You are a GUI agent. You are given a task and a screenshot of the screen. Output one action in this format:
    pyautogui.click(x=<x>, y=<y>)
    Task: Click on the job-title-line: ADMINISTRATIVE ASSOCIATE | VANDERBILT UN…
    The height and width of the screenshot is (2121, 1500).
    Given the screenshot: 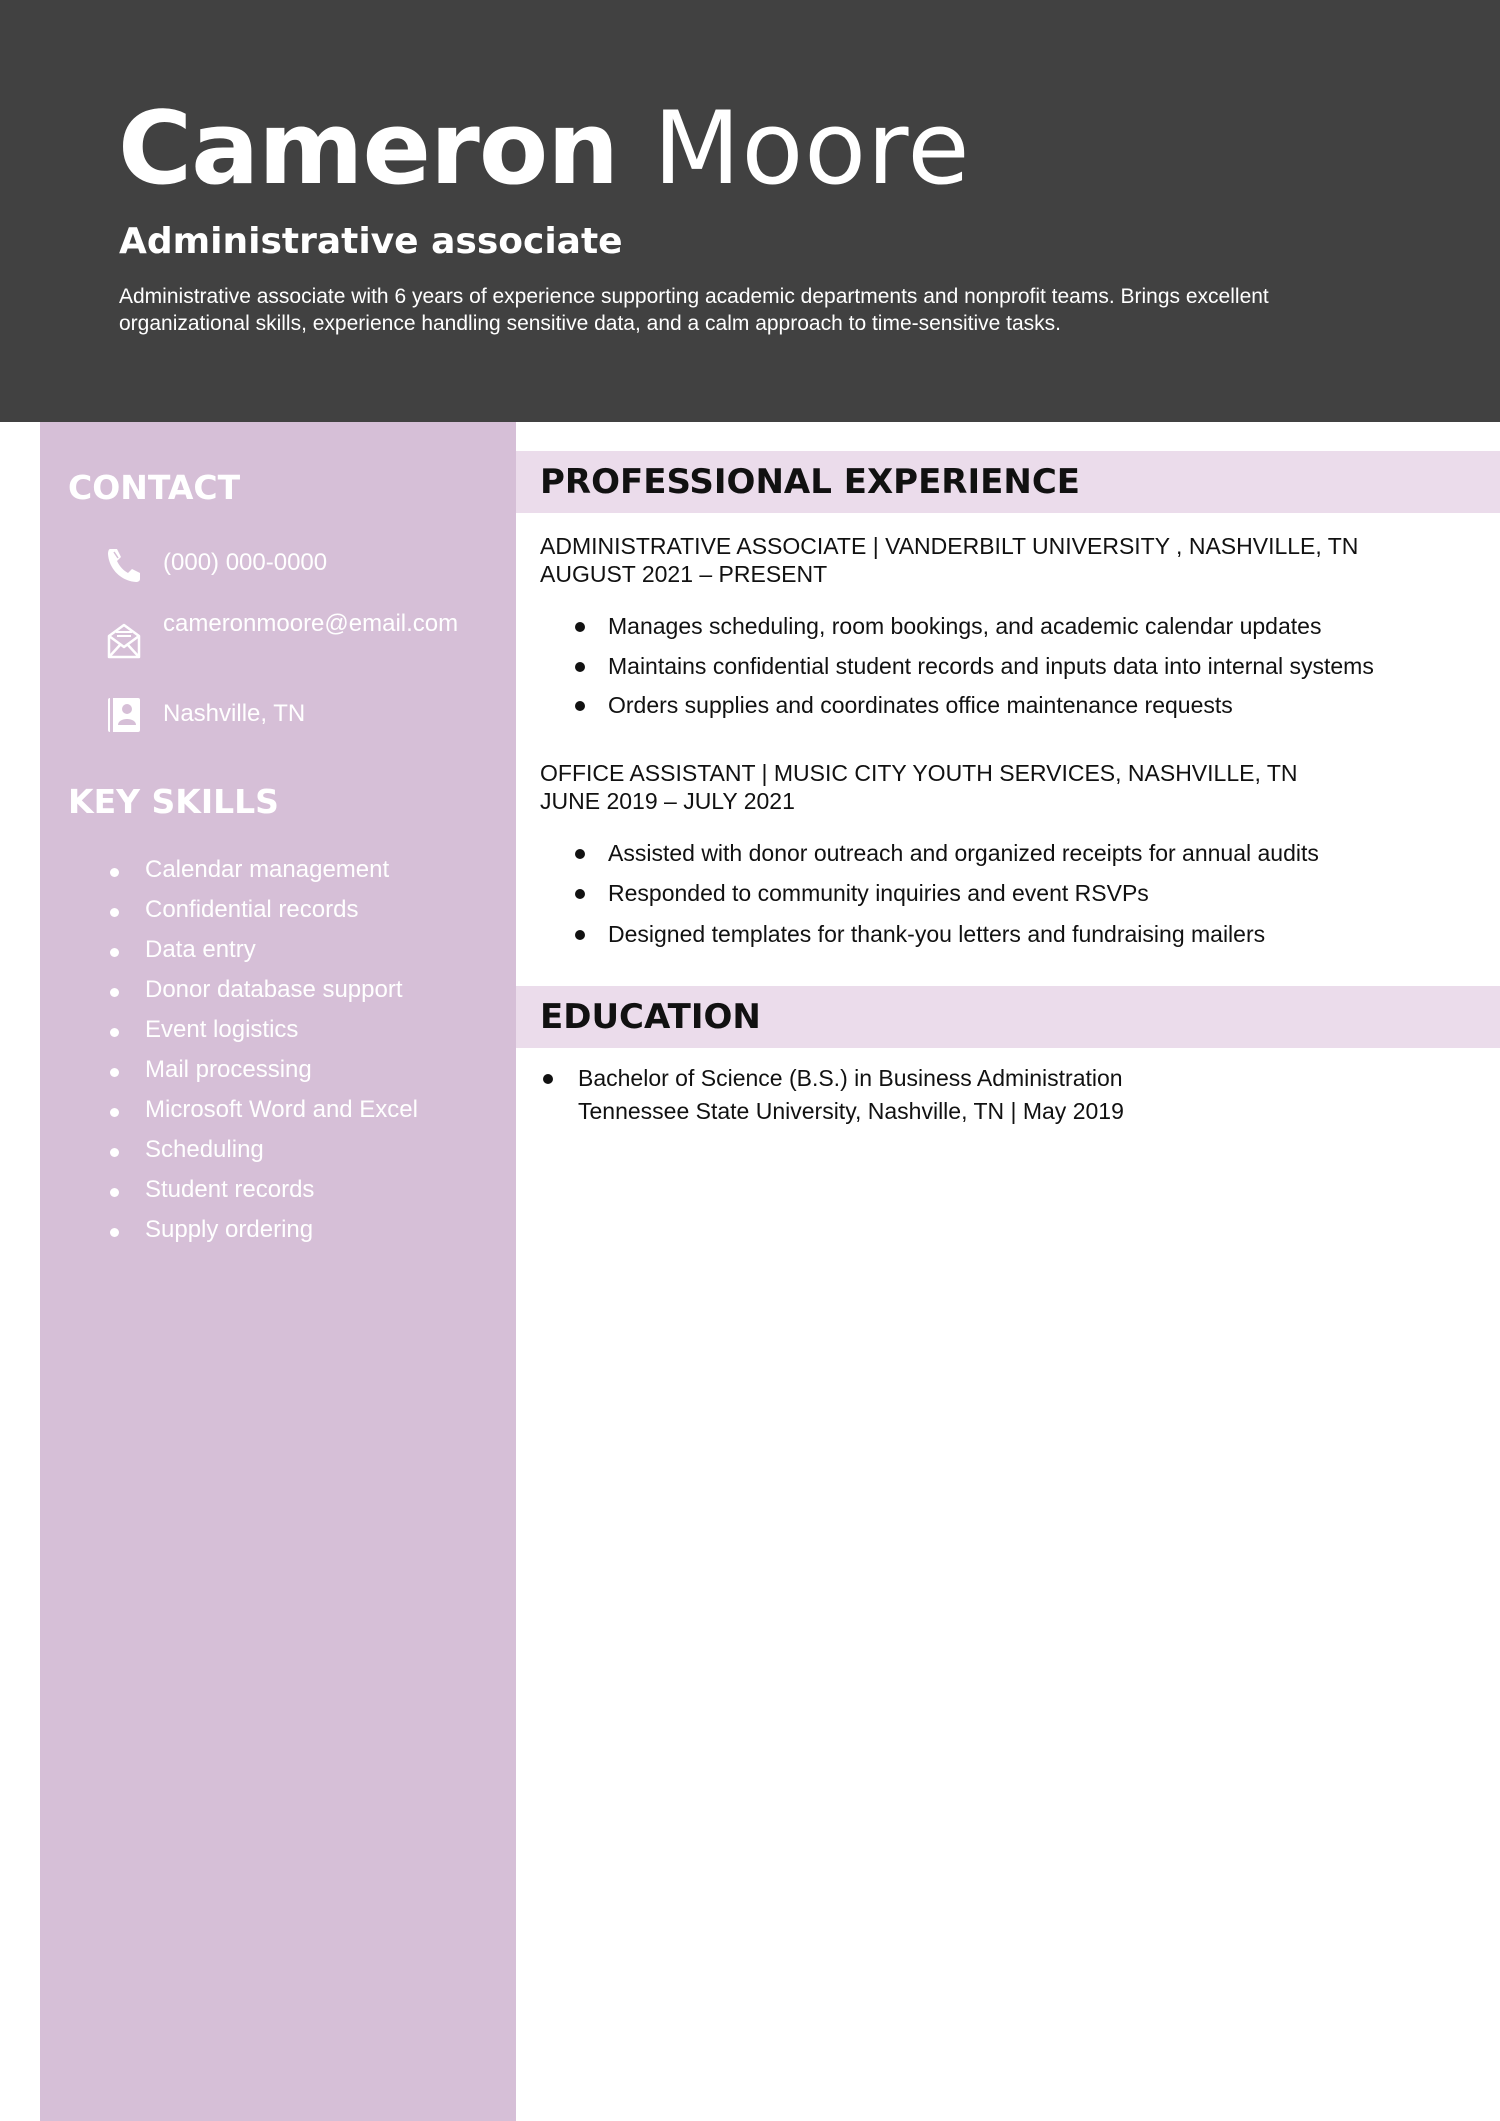 What is the action you would take?
    pyautogui.click(x=949, y=546)
    